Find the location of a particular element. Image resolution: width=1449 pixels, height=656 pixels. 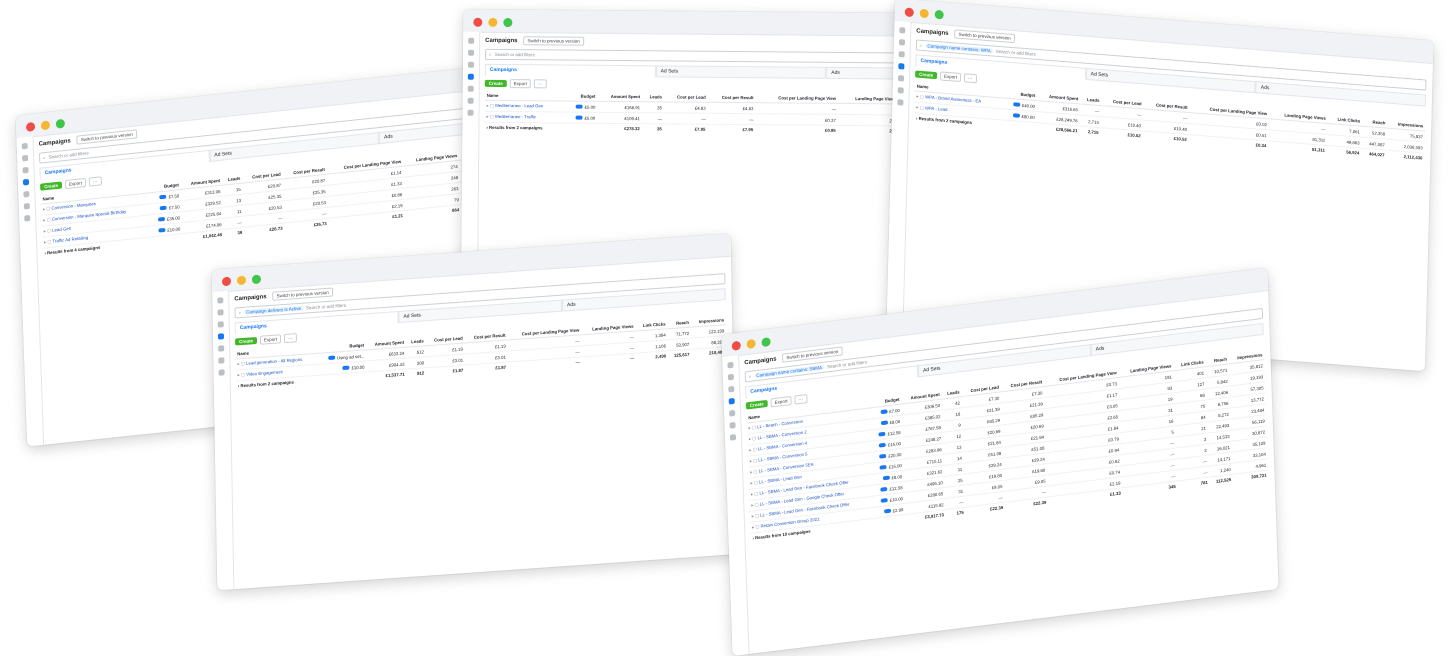

results-summary-label: Results from 2 campaigns is located at coordinates (524, 127).